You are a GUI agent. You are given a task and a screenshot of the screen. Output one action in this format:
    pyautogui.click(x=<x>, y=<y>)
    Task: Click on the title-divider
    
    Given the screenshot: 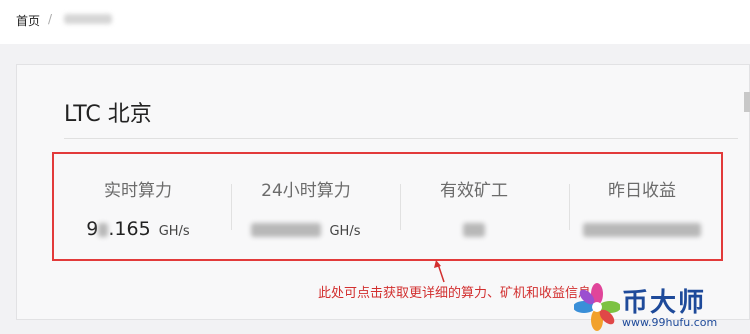 What is the action you would take?
    pyautogui.click(x=401, y=138)
    